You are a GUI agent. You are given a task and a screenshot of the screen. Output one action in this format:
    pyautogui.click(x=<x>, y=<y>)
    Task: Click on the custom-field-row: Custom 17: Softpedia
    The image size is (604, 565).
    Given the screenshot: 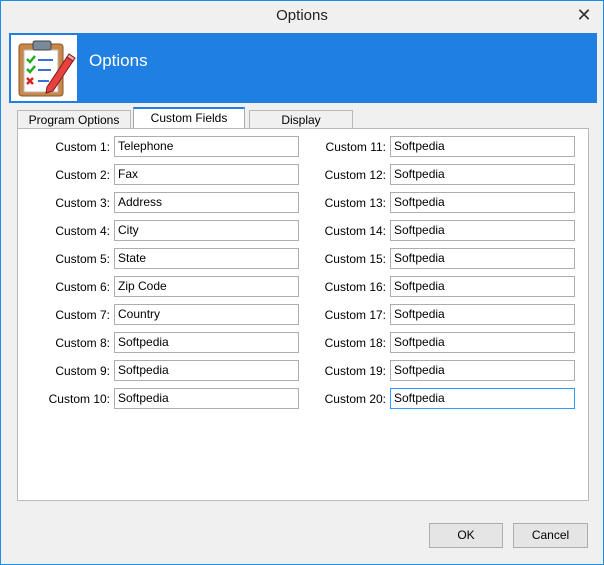 What is the action you would take?
    pyautogui.click(x=439, y=314)
    